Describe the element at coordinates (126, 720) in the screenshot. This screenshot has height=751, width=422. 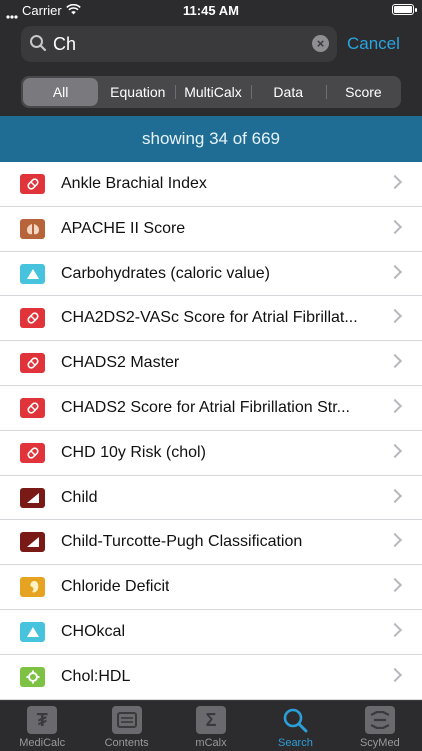
I see `contents-icon` at that location.